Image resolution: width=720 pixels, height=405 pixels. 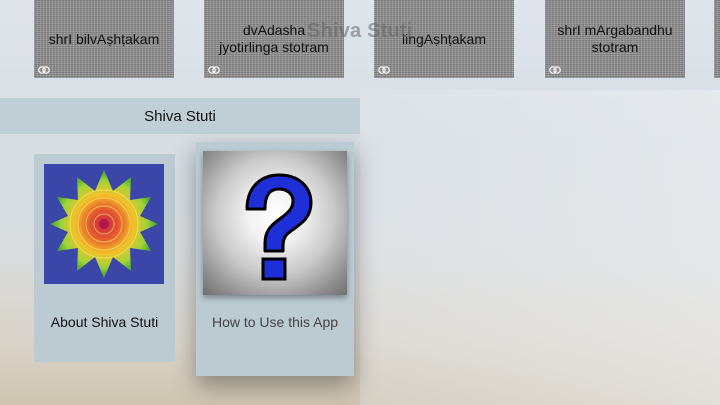 I want to click on card-caption: About Shiva Stuti, so click(x=104, y=322).